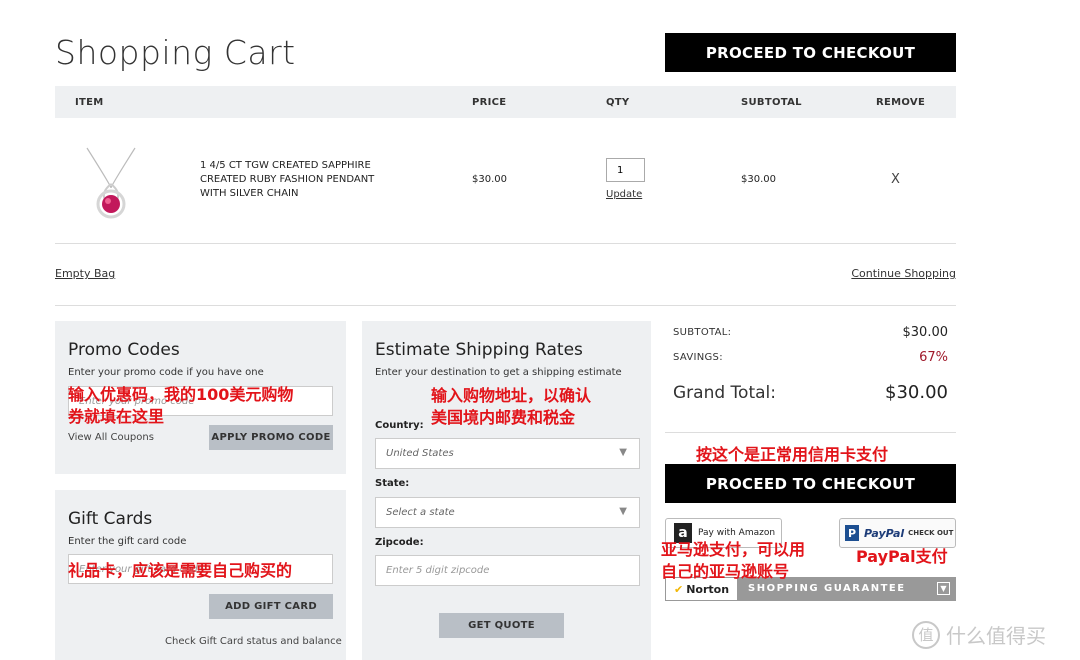 This screenshot has height=660, width=1080. Describe the element at coordinates (733, 561) in the screenshot. I see `annotation-amazon: 亚马逊支付，可以用 自己的亚马逊账号` at that location.